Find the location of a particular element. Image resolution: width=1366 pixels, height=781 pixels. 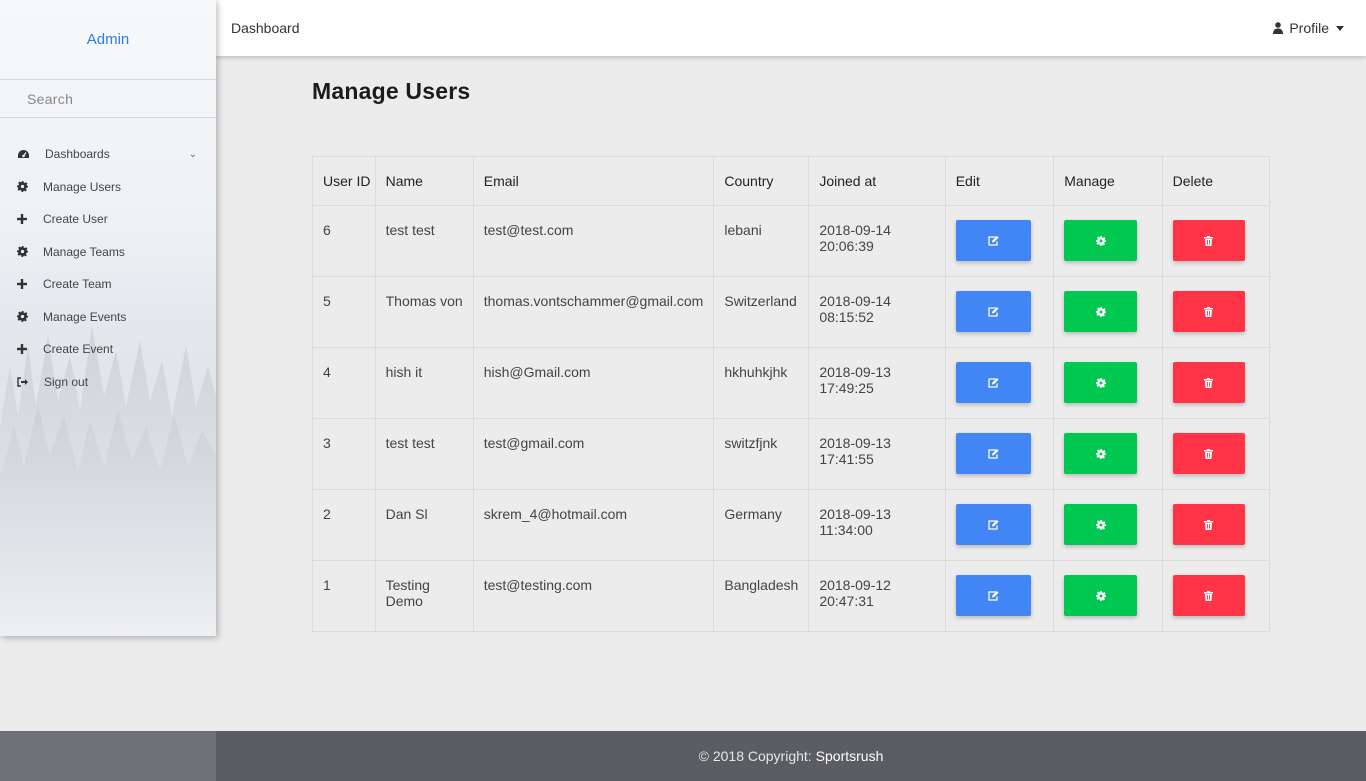

column-header: Joined at is located at coordinates (877, 181).